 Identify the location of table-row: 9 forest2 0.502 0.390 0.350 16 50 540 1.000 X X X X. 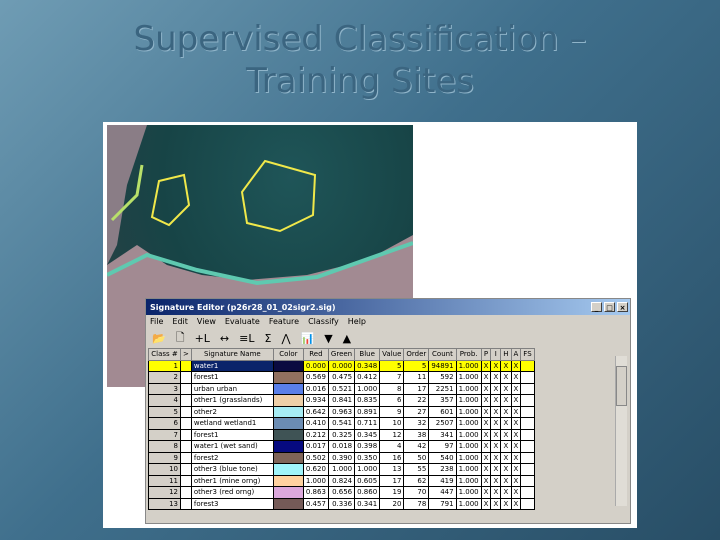
(341, 457).